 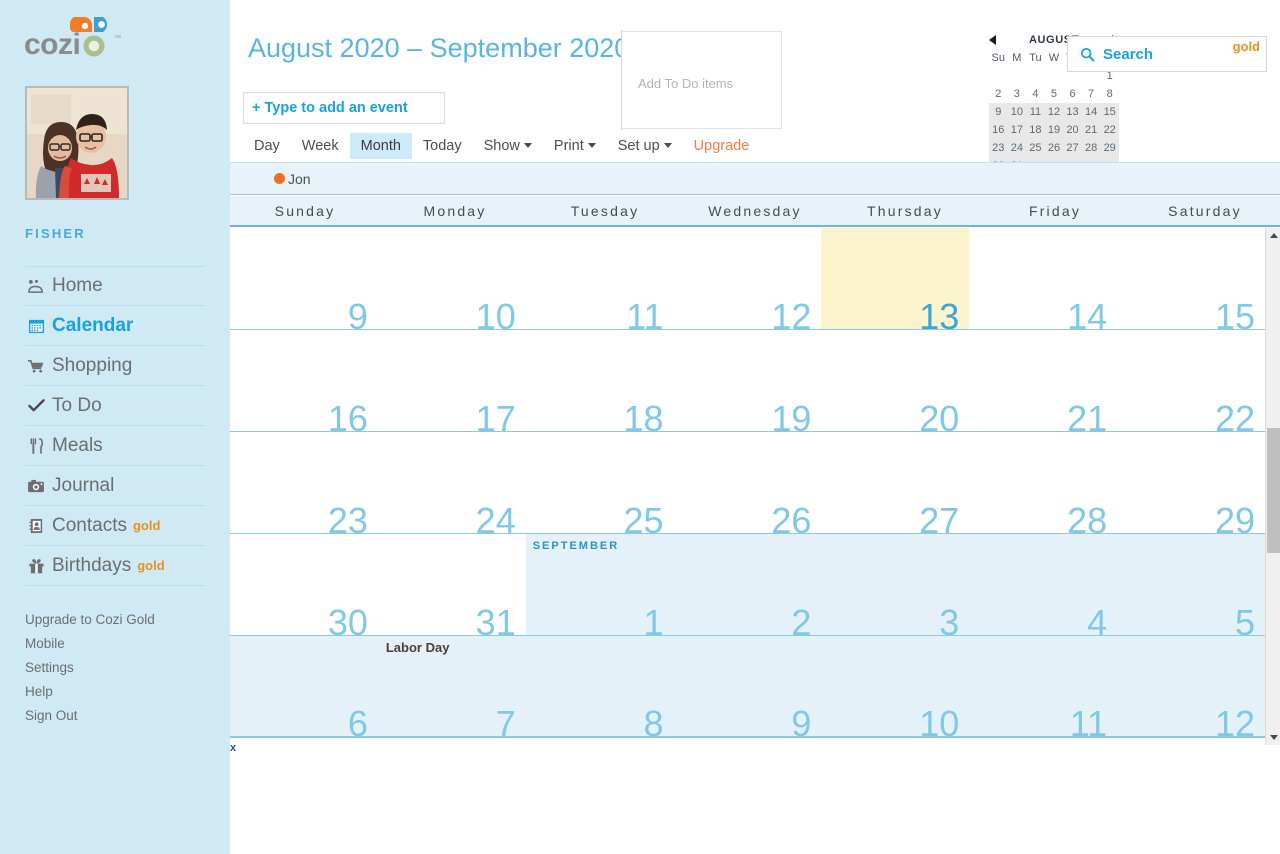 I want to click on sidebar-sublink-sign-out: Sign Out, so click(x=90, y=716).